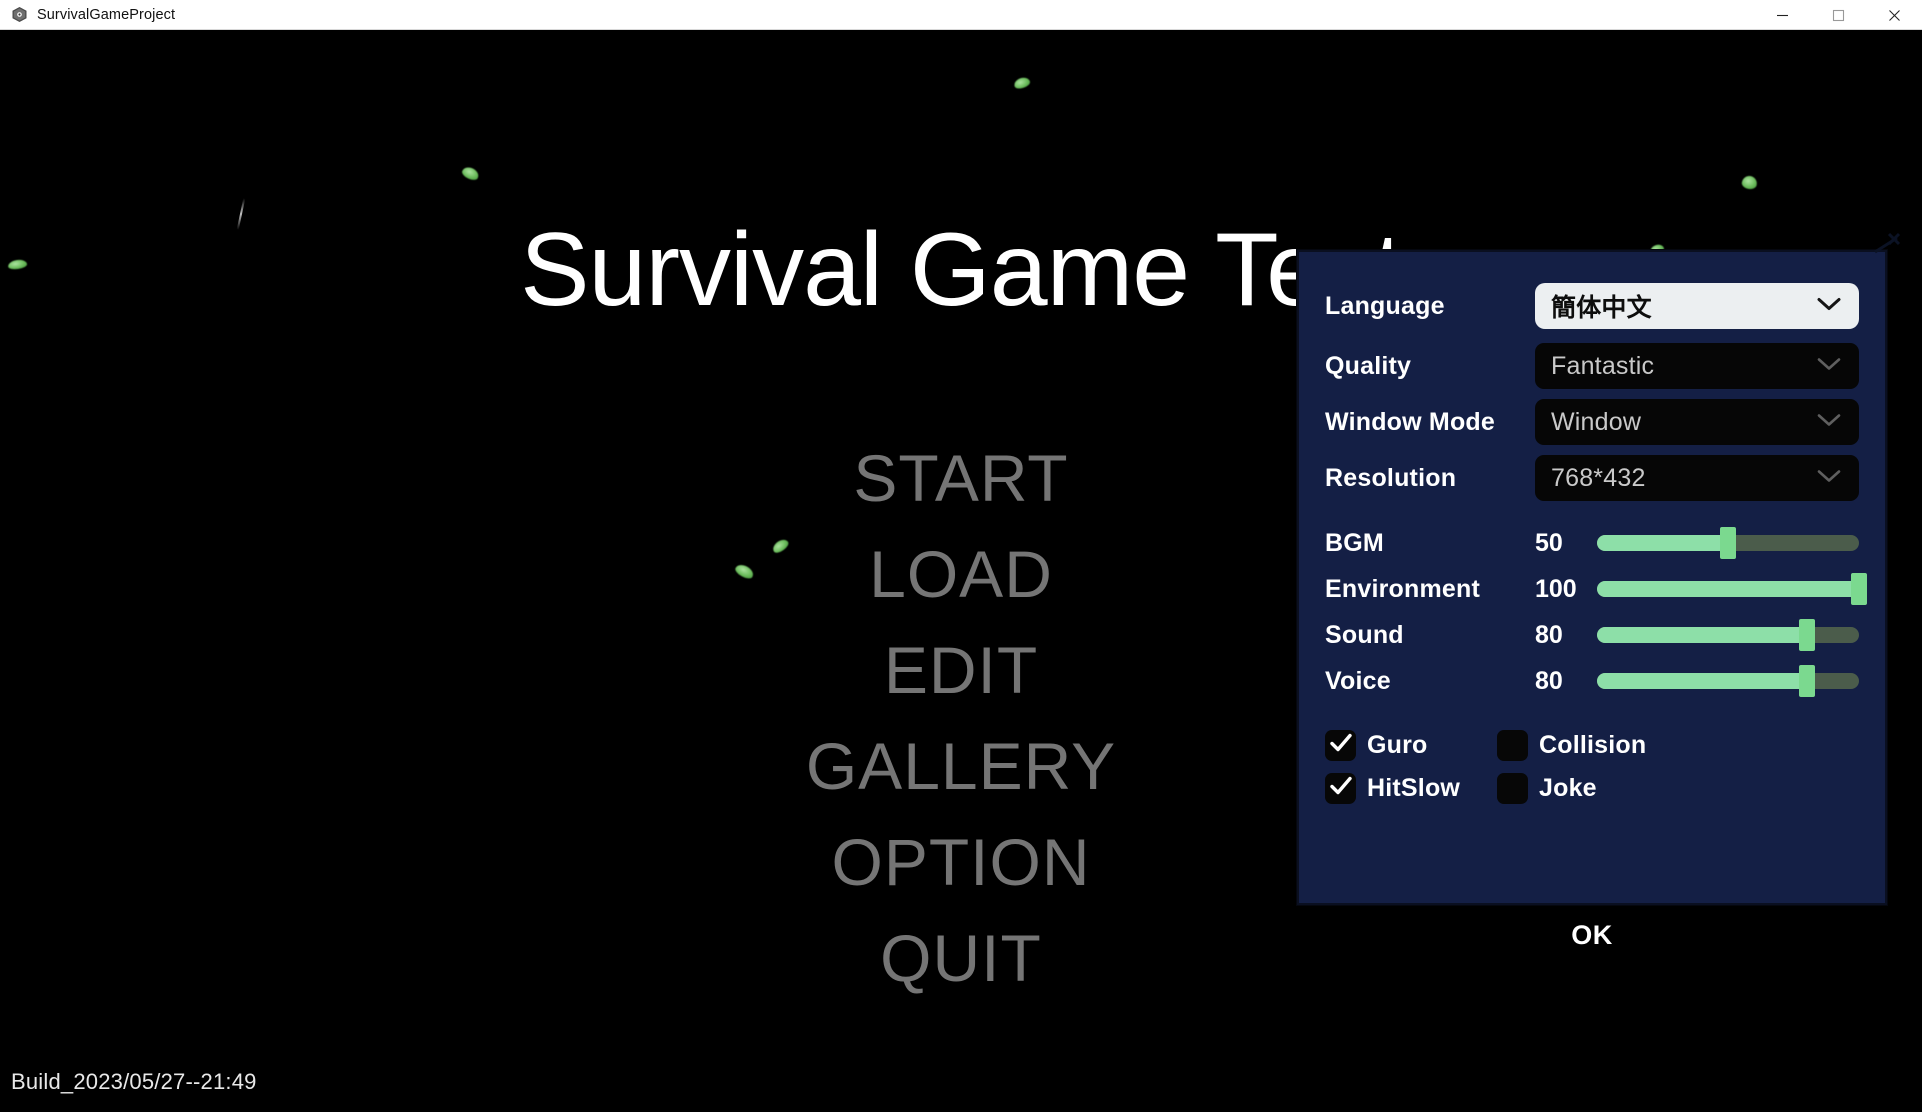  I want to click on checkbox-hitslow: HitSlow, so click(1411, 788).